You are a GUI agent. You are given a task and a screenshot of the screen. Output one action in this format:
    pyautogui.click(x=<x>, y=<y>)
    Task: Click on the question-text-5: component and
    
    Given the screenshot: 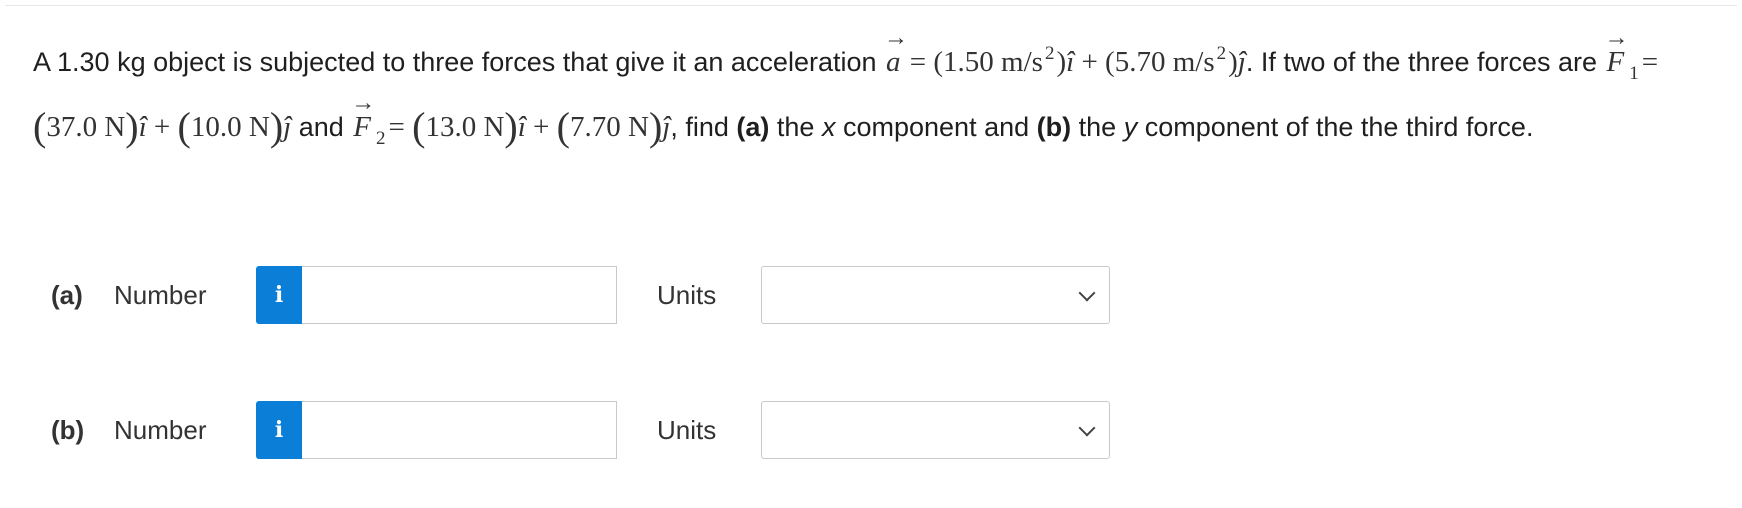 What is the action you would take?
    pyautogui.click(x=936, y=127)
    